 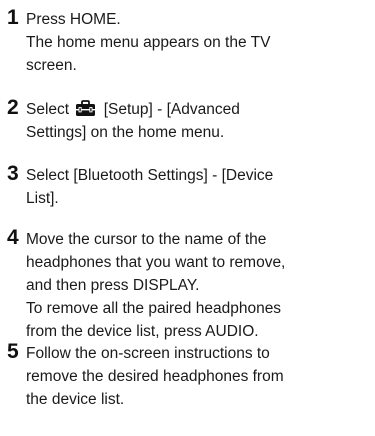 What do you see at coordinates (42, 198) in the screenshot?
I see `step-line: List].` at bounding box center [42, 198].